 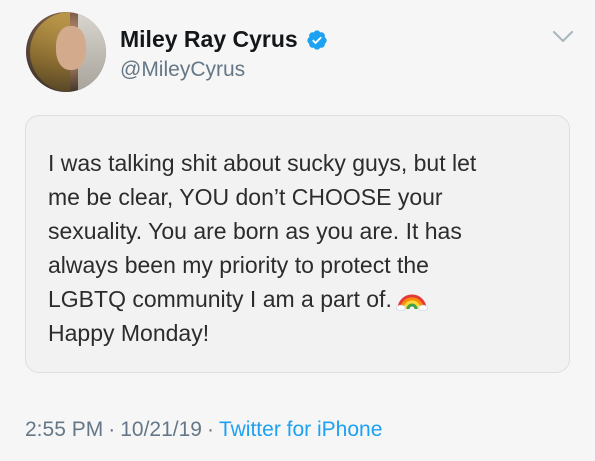 I want to click on tweet-text-line-with-emoji: LGBTQ community I am a part of., so click(x=296, y=299).